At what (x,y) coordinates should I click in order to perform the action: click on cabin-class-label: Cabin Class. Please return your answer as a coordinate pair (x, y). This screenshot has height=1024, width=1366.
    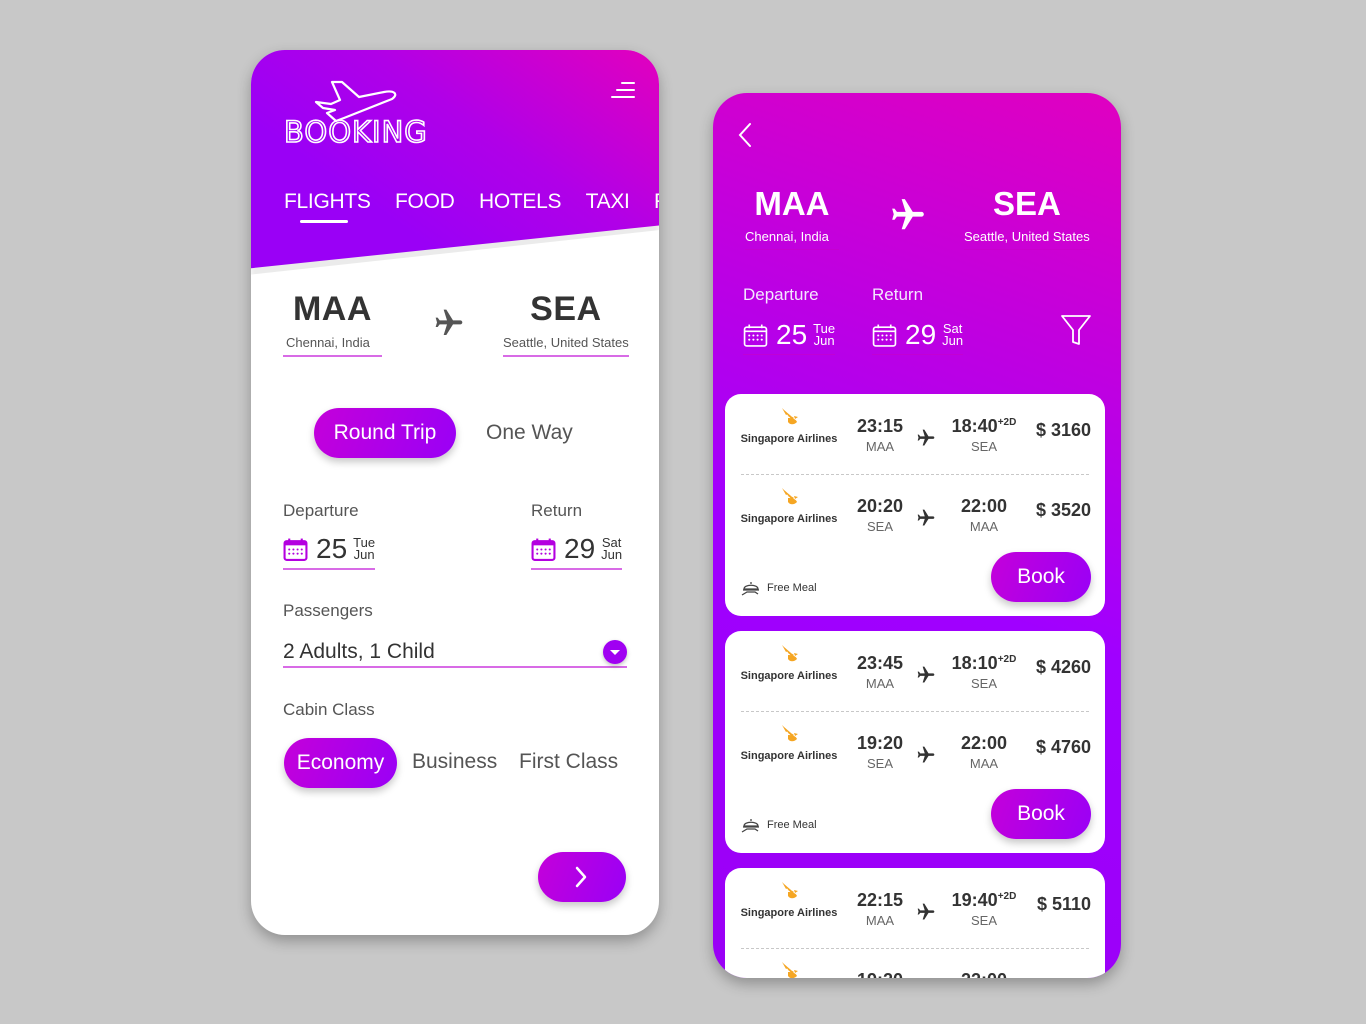
    Looking at the image, I should click on (329, 709).